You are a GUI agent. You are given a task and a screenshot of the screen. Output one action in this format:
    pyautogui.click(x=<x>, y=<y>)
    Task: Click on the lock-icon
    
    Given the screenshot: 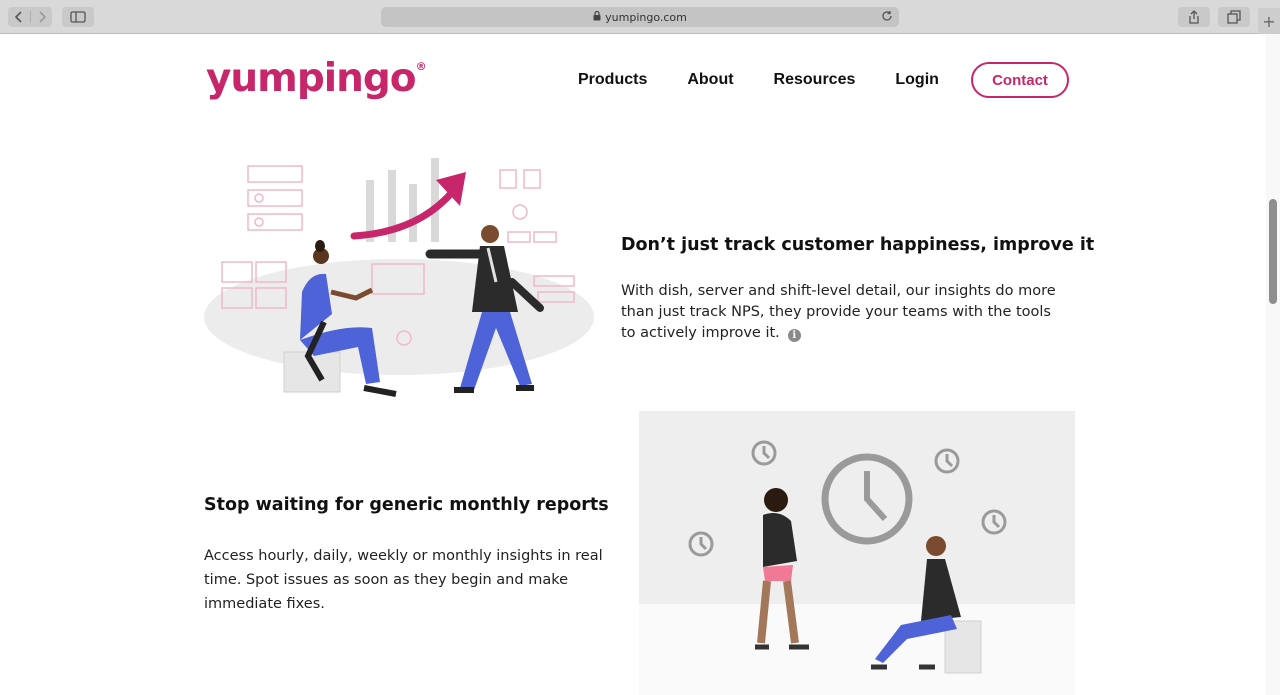 What is the action you would take?
    pyautogui.click(x=597, y=17)
    